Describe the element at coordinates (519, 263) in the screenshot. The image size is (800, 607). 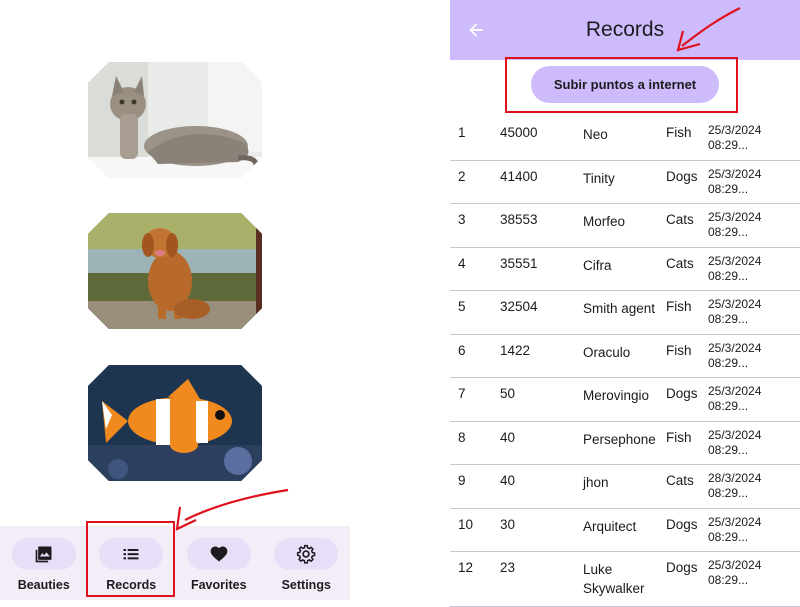
I see `score-cell: 35551` at that location.